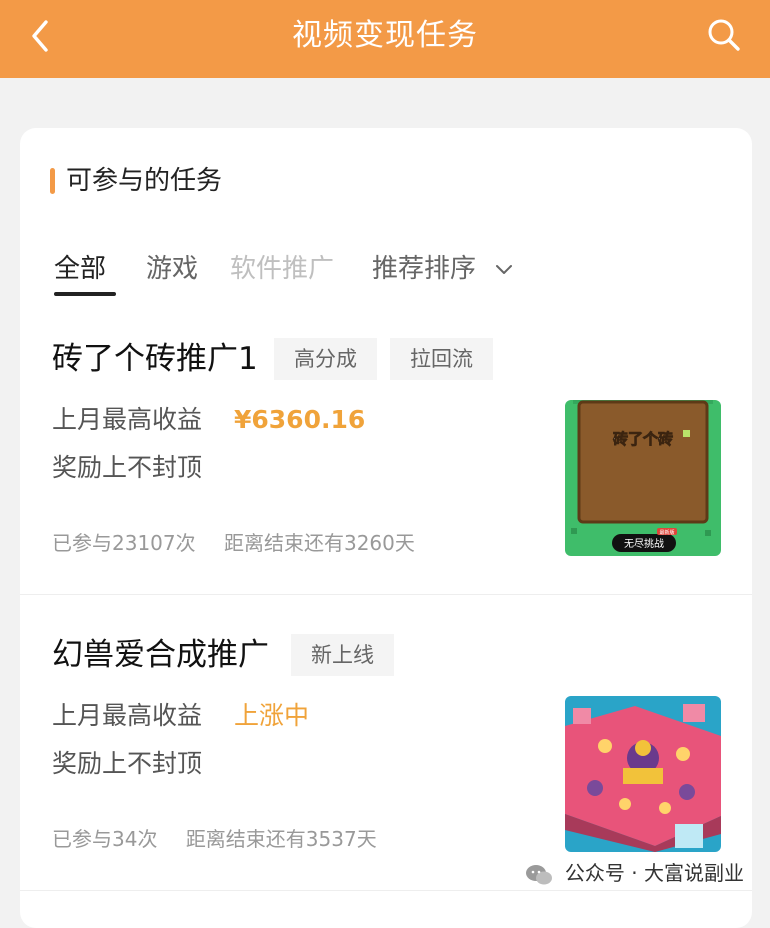  I want to click on tab-all: 全部, so click(85, 271).